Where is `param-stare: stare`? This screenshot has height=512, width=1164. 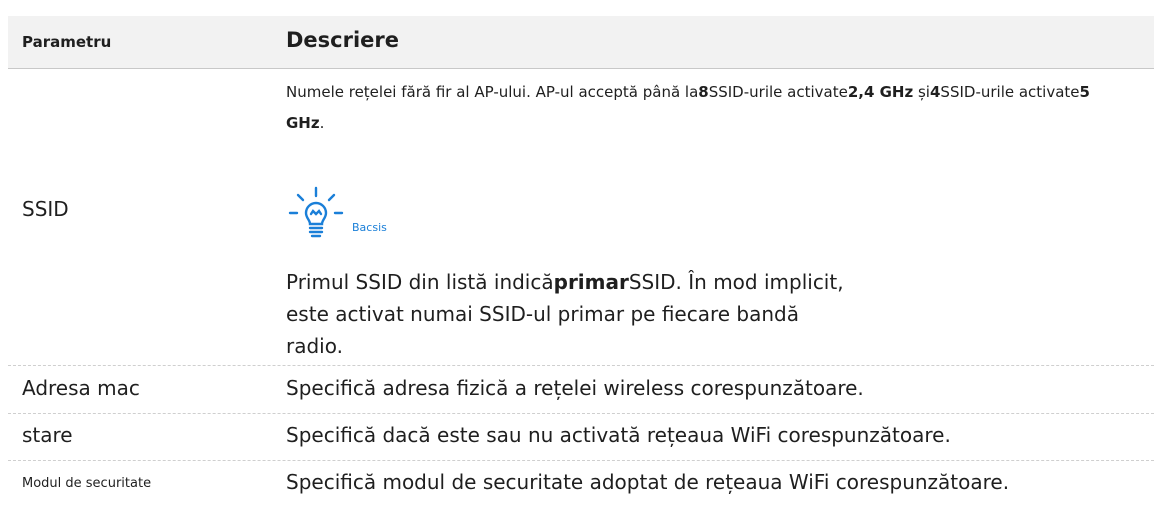 param-stare: stare is located at coordinates (47, 435).